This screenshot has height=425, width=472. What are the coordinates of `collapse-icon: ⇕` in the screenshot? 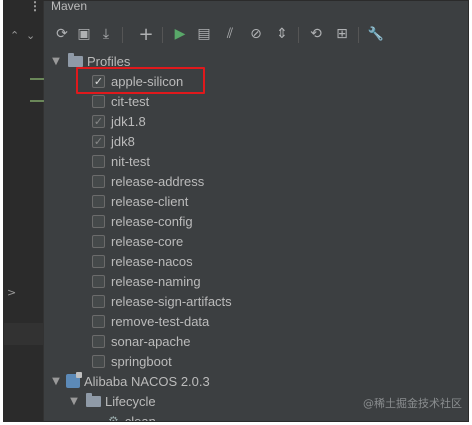 It's located at (282, 34).